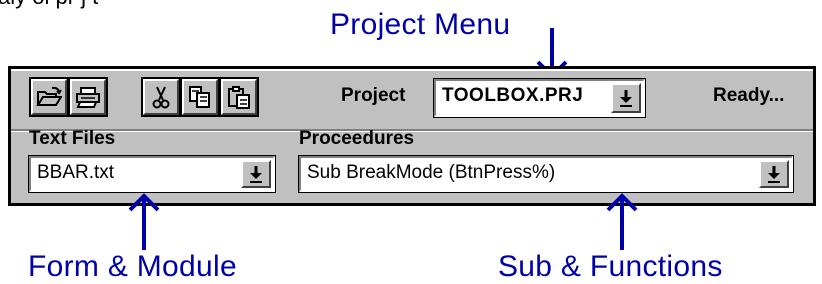 This screenshot has width=822, height=284. I want to click on project-combo: TOOLBOX.PRJ, so click(539, 98).